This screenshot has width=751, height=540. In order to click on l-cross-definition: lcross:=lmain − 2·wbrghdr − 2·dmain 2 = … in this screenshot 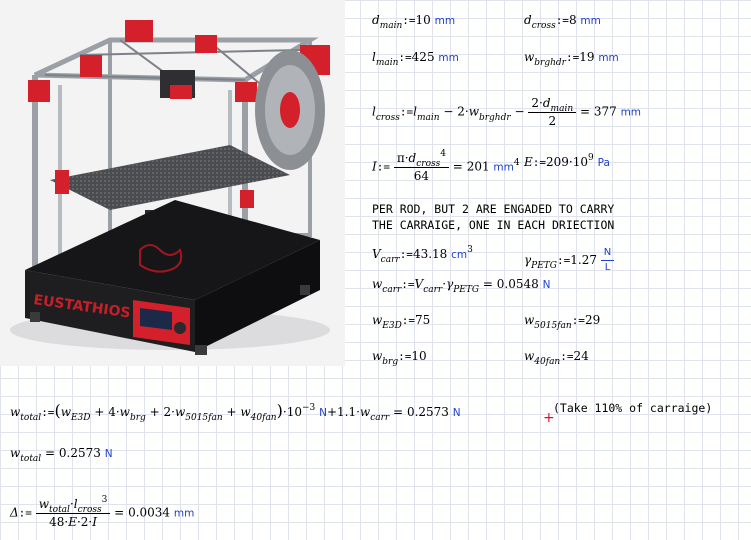, I will do `click(506, 112)`.